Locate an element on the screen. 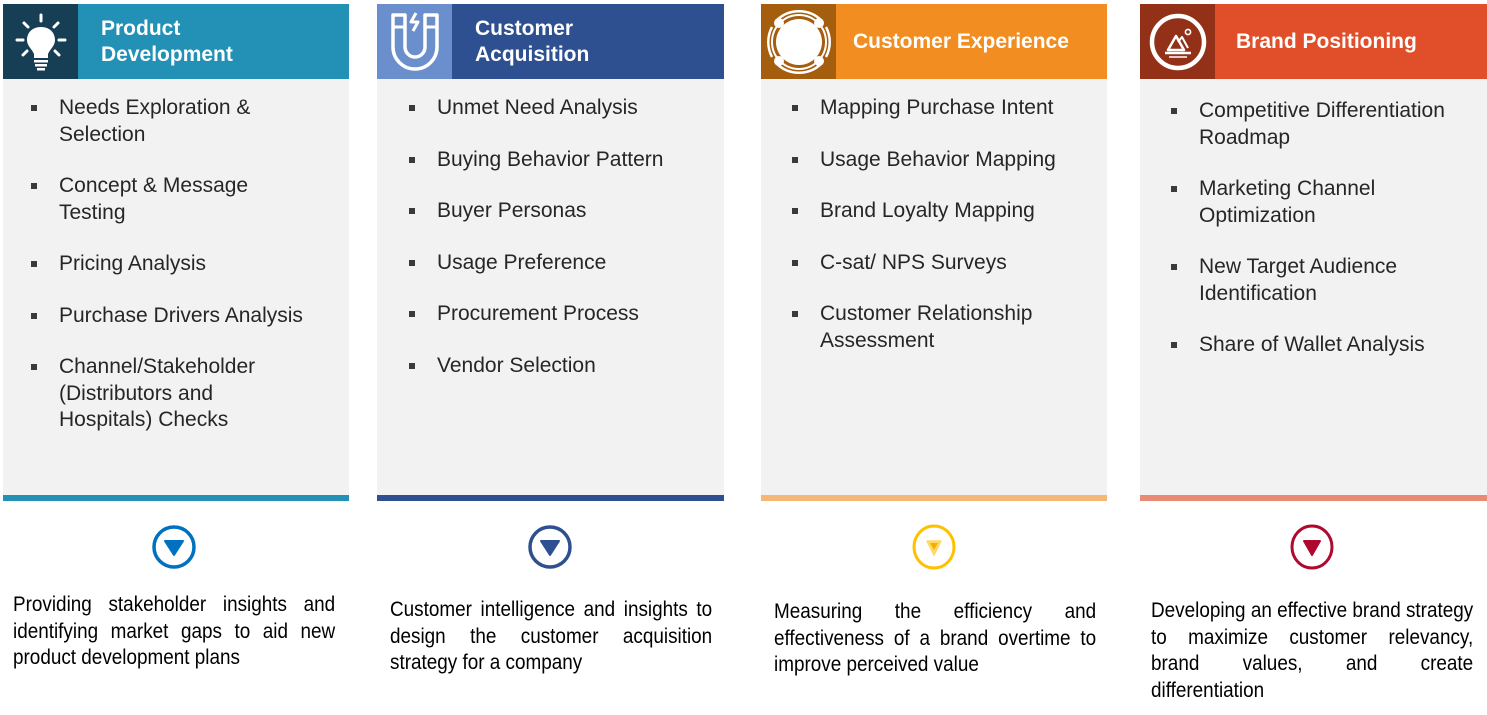 The image size is (1487, 715). lightbulb-icon is located at coordinates (40, 41).